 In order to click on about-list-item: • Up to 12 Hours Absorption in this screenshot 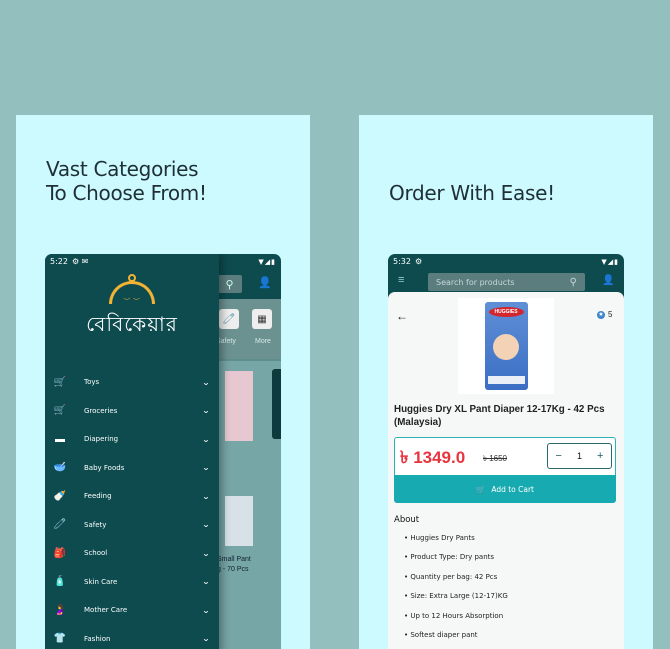, I will do `click(454, 615)`.